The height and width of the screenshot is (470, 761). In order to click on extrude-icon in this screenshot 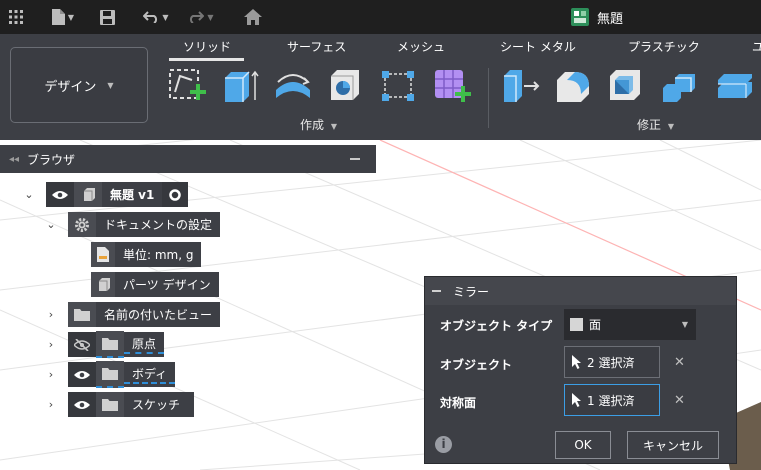, I will do `click(240, 86)`.